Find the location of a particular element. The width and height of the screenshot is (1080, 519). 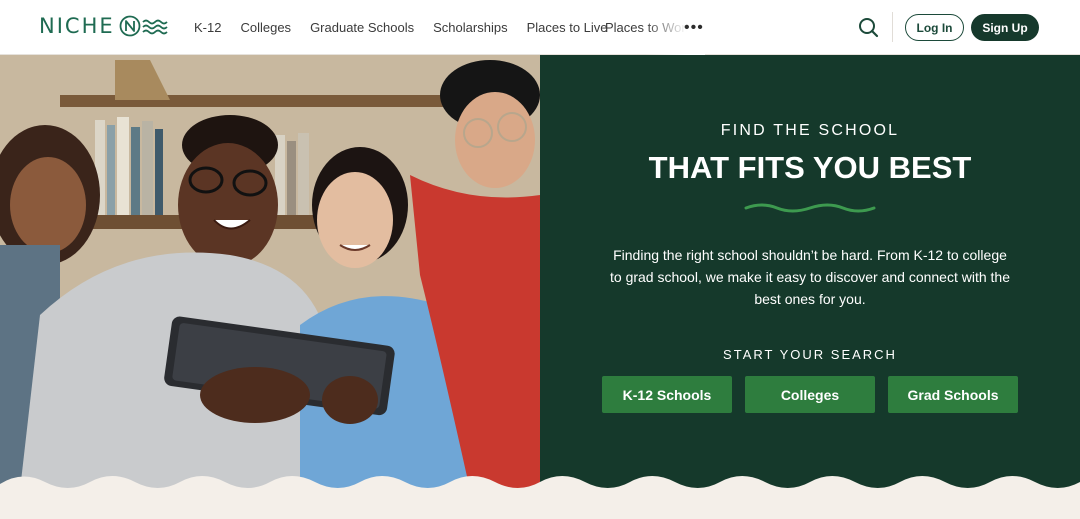

nav-item-places-to-work: Places to Work is located at coordinates (648, 27).